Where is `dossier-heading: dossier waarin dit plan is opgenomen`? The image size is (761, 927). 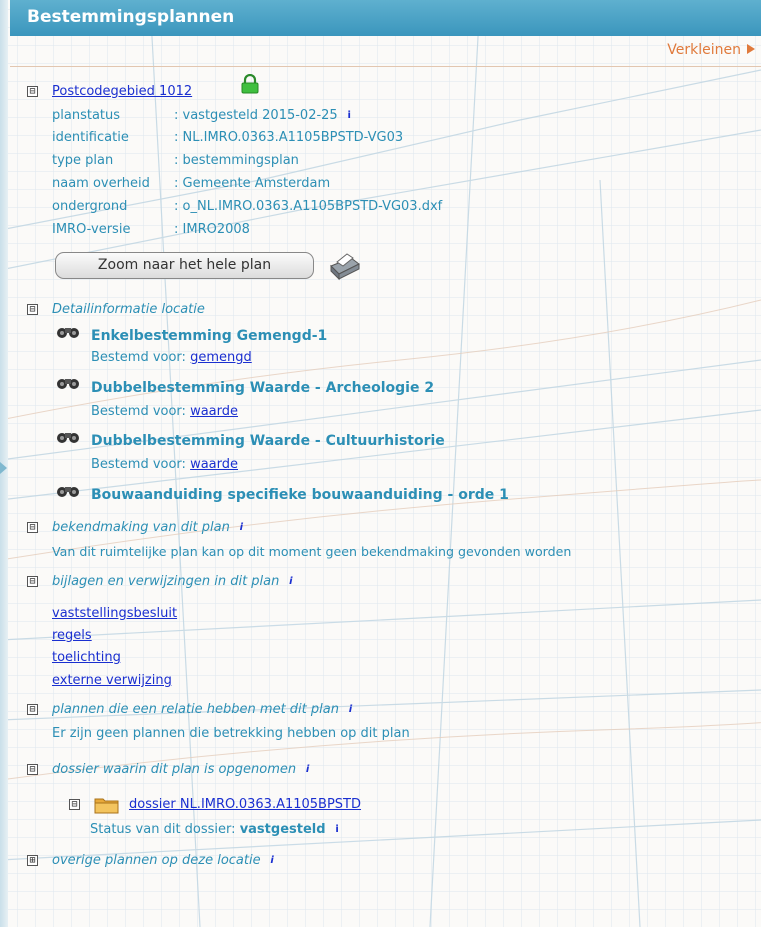
dossier-heading: dossier waarin dit plan is opgenomen is located at coordinates (174, 769).